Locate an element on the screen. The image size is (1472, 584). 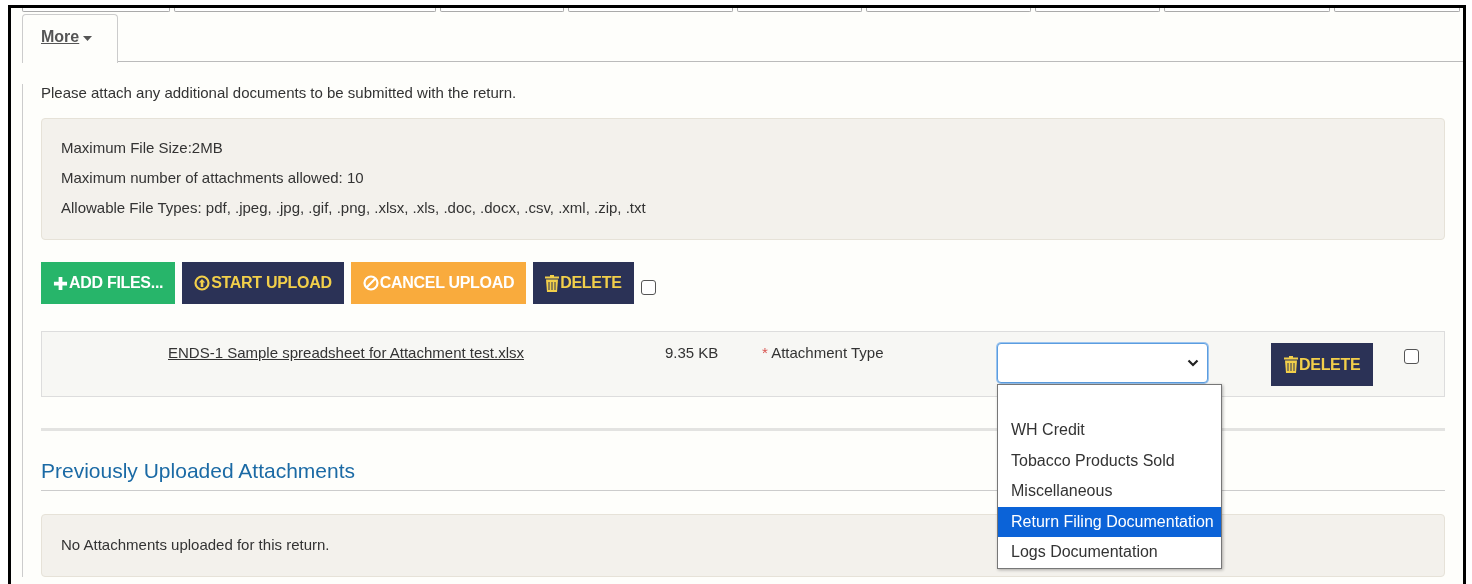
required-mark: * is located at coordinates (765, 352).